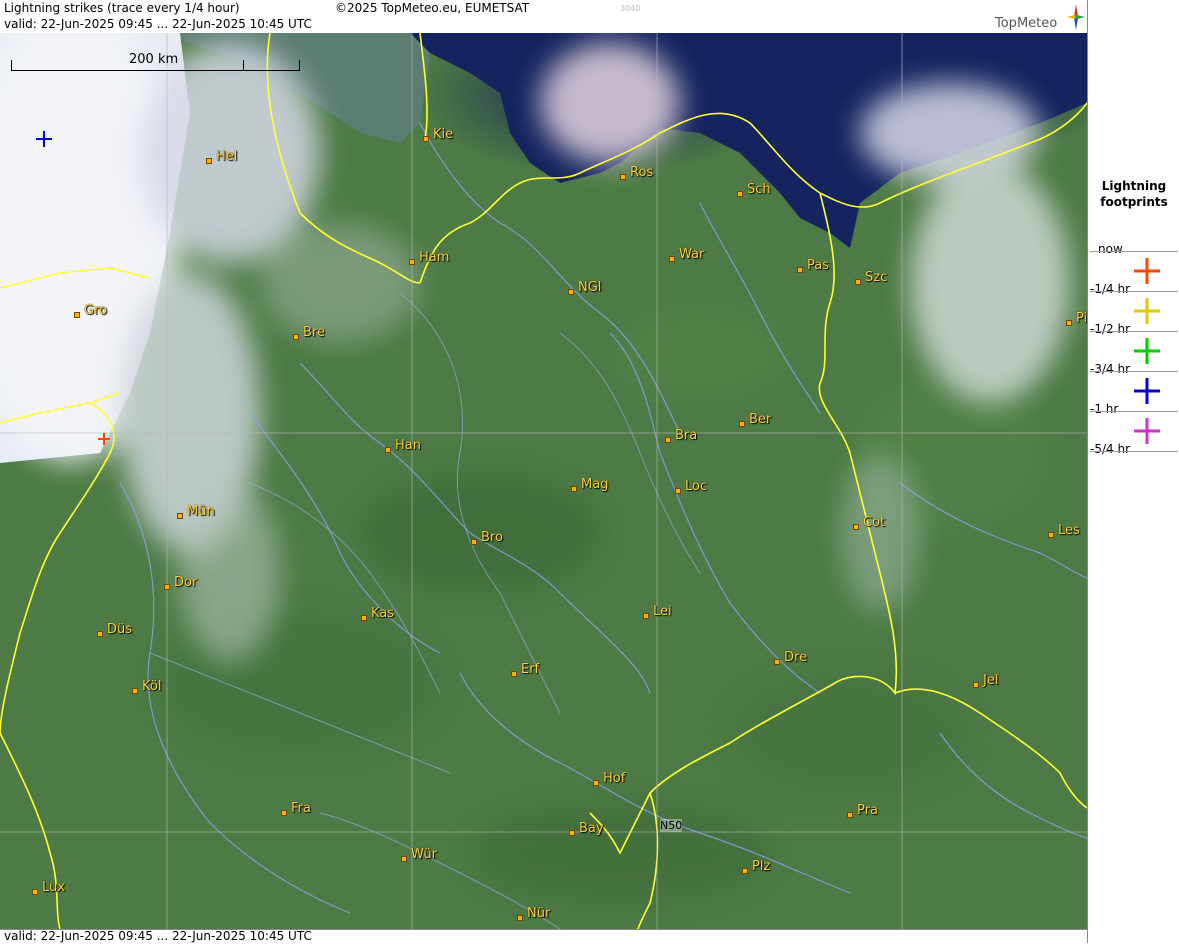  Describe the element at coordinates (671, 825) in the screenshot. I see `latitude-label: N50` at that location.